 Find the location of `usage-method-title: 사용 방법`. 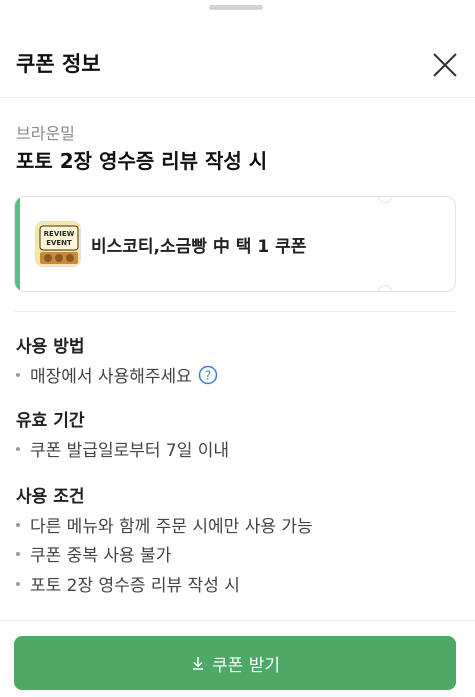

usage-method-title: 사용 방법 is located at coordinates (50, 347).